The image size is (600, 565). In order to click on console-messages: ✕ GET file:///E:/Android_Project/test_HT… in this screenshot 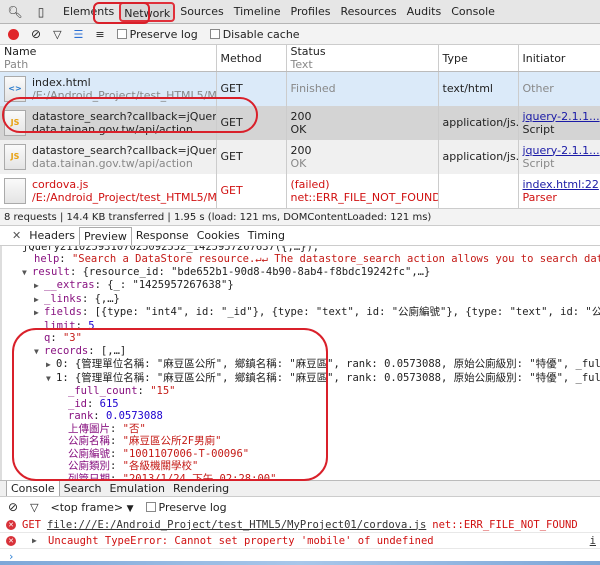, I will do `click(300, 541)`.